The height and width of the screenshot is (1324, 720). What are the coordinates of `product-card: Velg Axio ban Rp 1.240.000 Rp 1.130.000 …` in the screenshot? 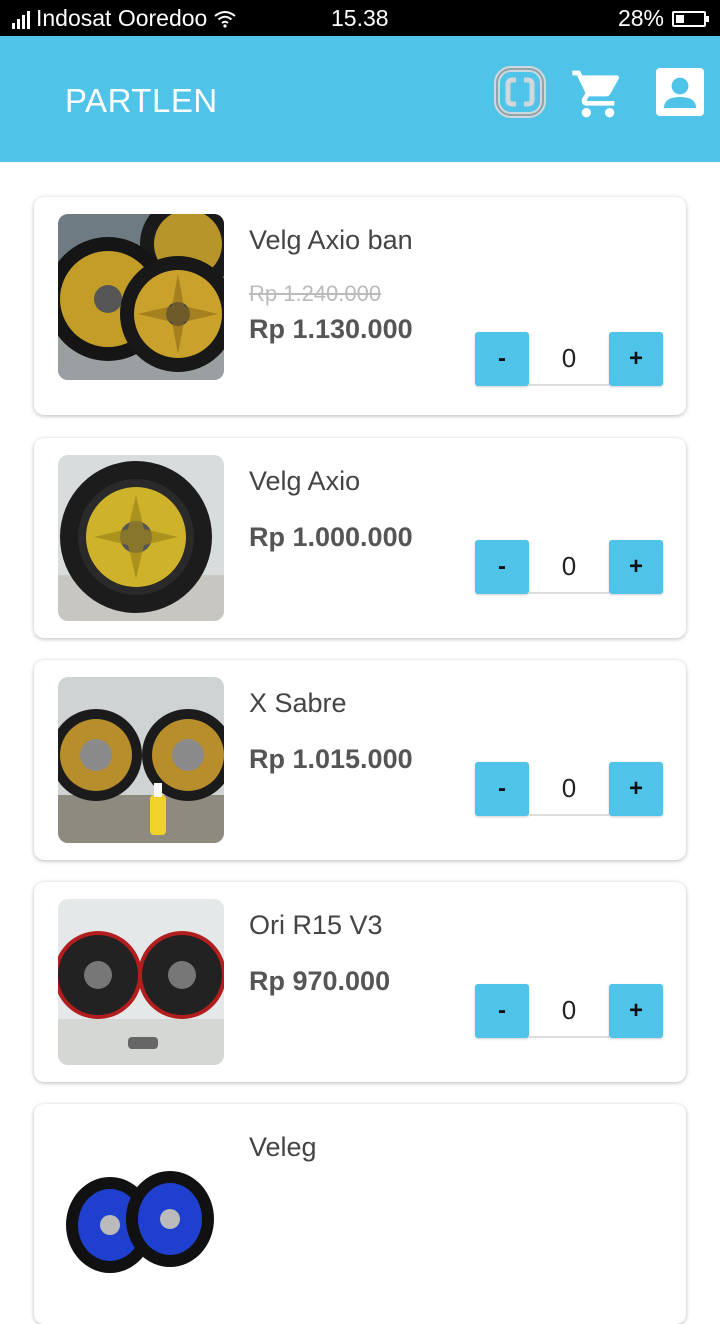 It's located at (360, 306).